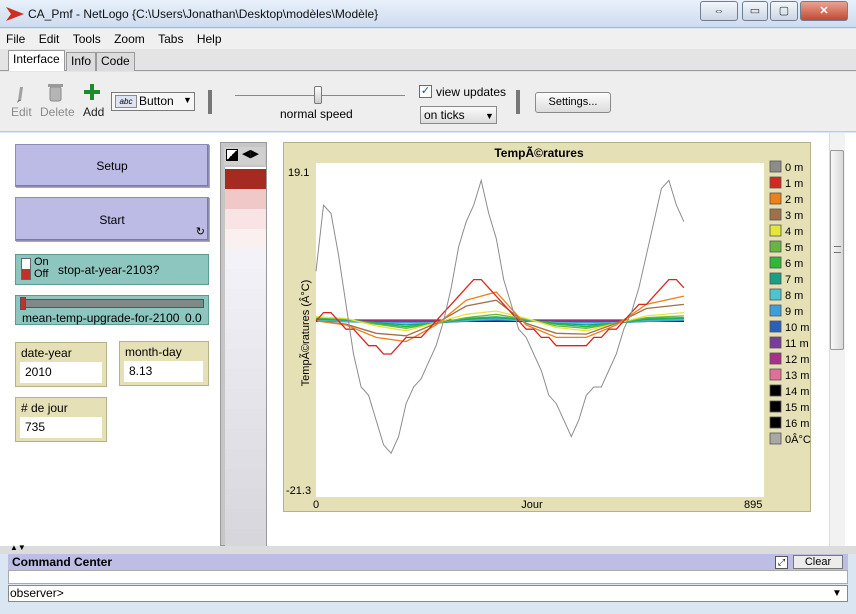 This screenshot has width=856, height=614. What do you see at coordinates (794, 264) in the screenshot?
I see `legend-label: 6 m` at bounding box center [794, 264].